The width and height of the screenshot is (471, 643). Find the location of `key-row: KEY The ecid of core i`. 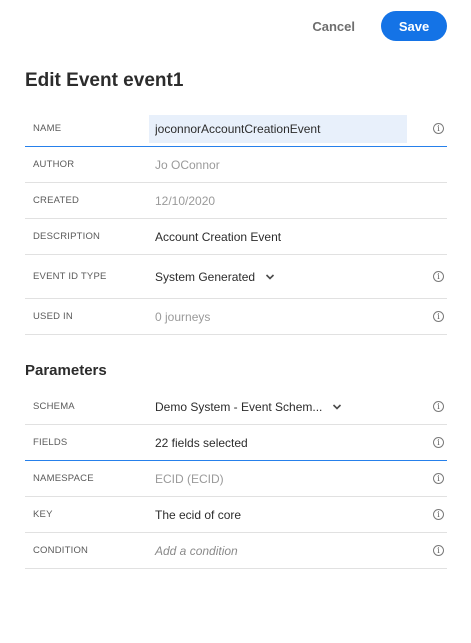

key-row: KEY The ecid of core i is located at coordinates (236, 515).